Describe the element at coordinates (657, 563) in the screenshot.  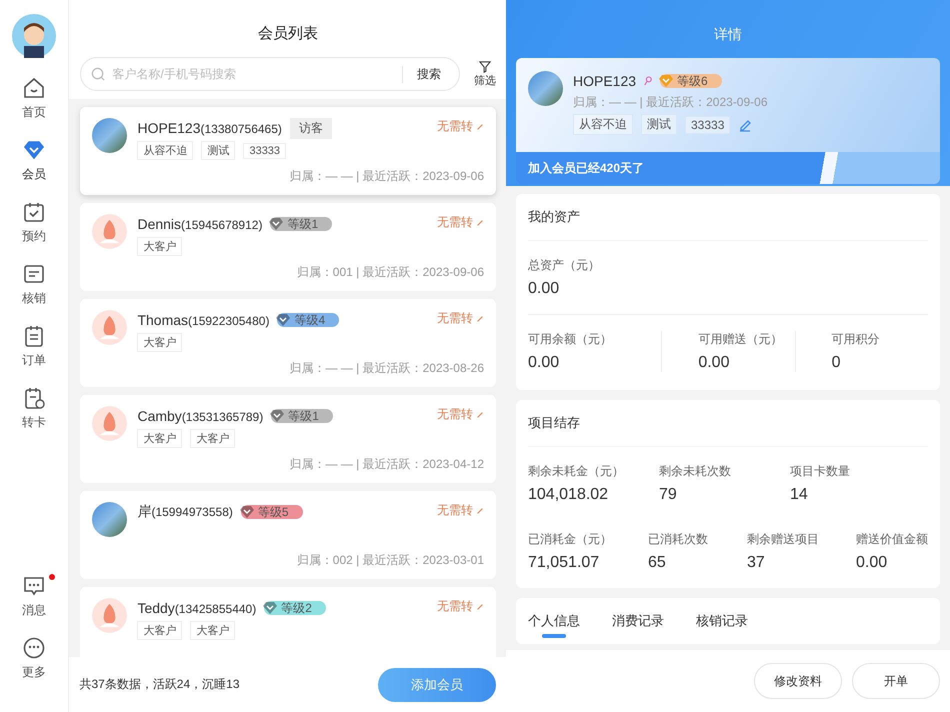
I see `stat-value: 65` at that location.